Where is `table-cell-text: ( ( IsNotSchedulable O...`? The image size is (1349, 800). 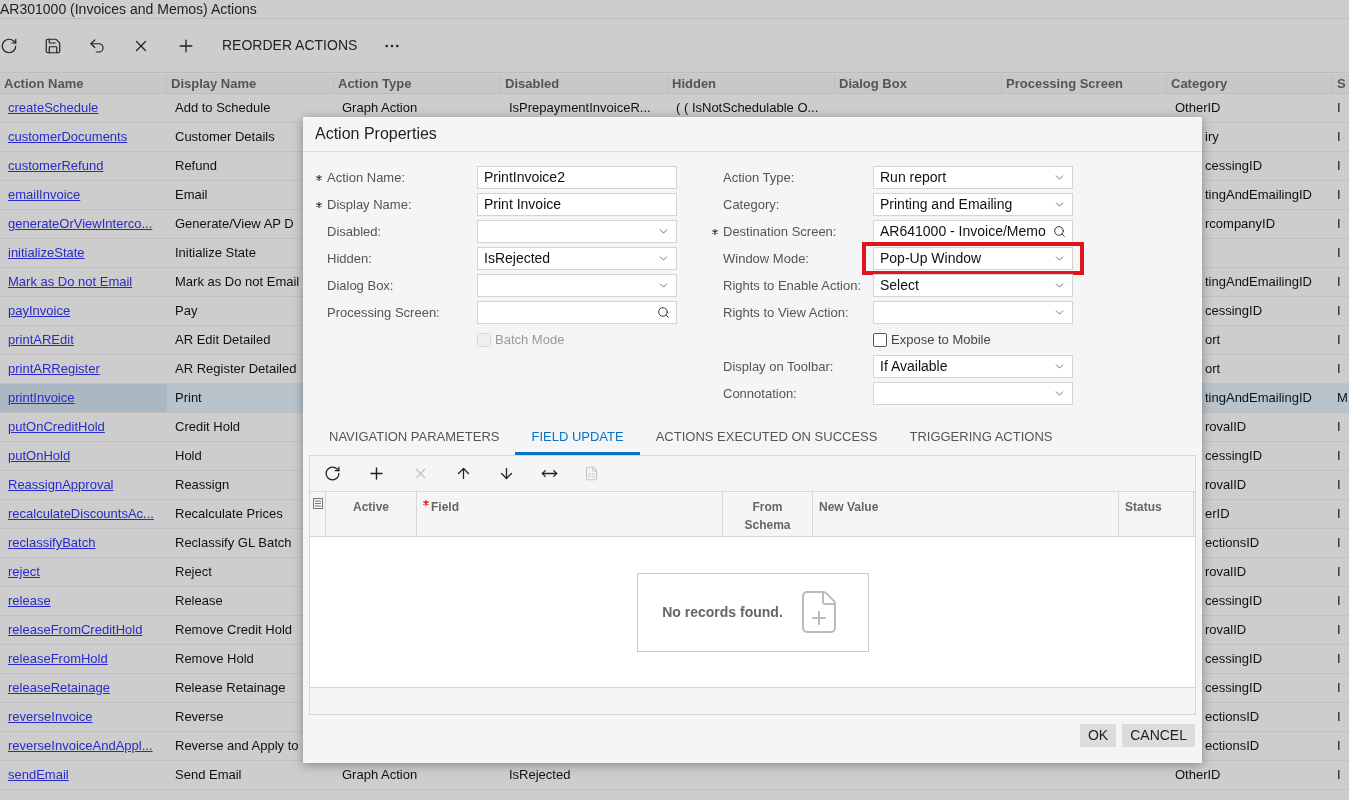 table-cell-text: ( ( IsNotSchedulable O... is located at coordinates (747, 108).